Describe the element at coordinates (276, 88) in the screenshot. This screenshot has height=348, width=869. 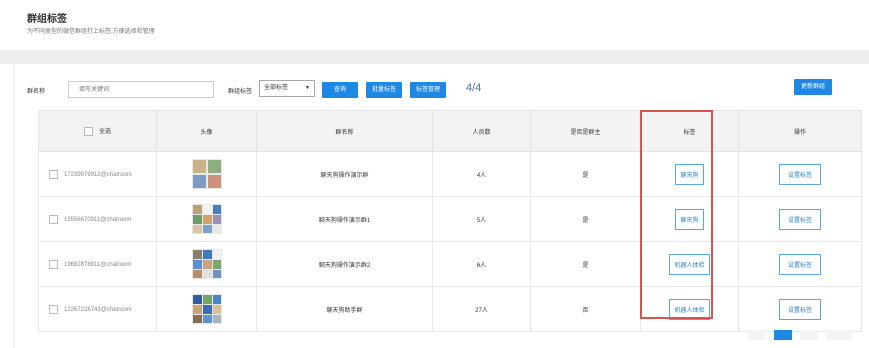
I see `tag-filter-value: 全部标签` at that location.